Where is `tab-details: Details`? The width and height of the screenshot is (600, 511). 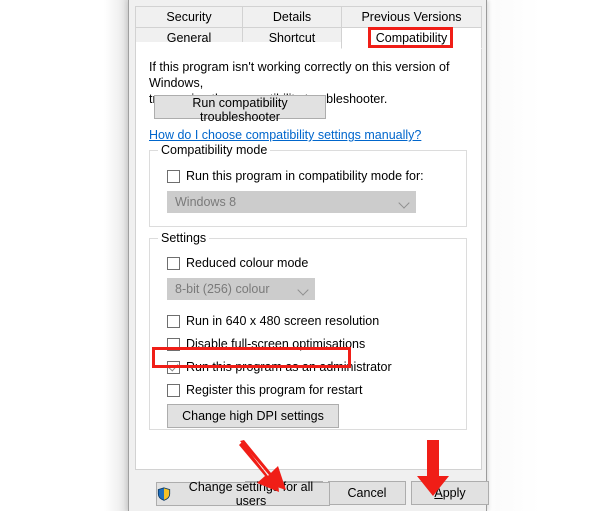 tab-details: Details is located at coordinates (292, 17).